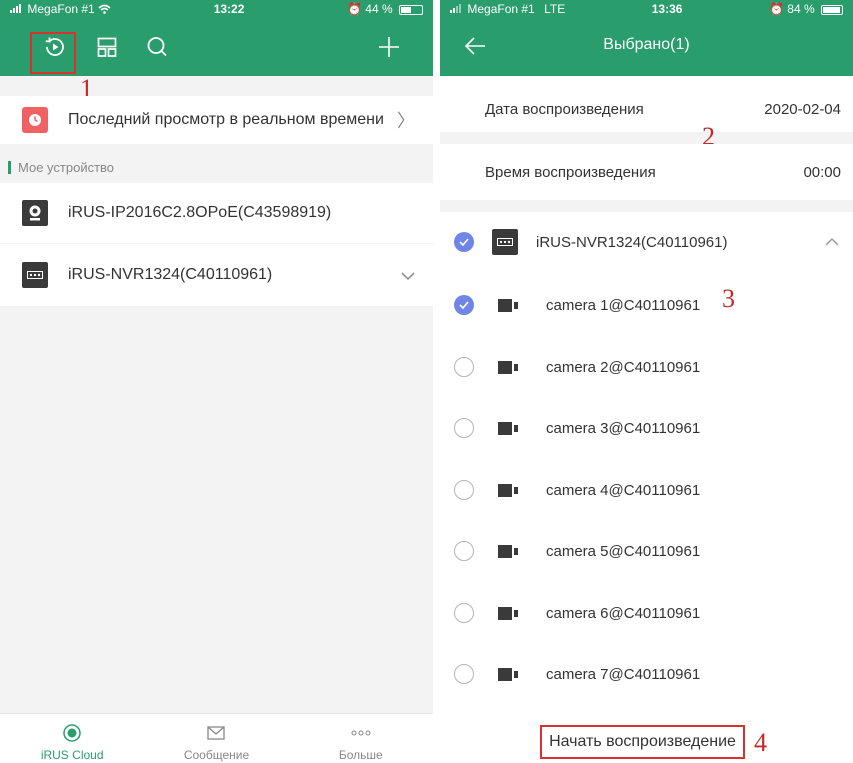 The image size is (853, 763). What do you see at coordinates (200, 212) in the screenshot?
I see `device-name: iRUS-IP2016C2.8OPoE(C43598919)` at bounding box center [200, 212].